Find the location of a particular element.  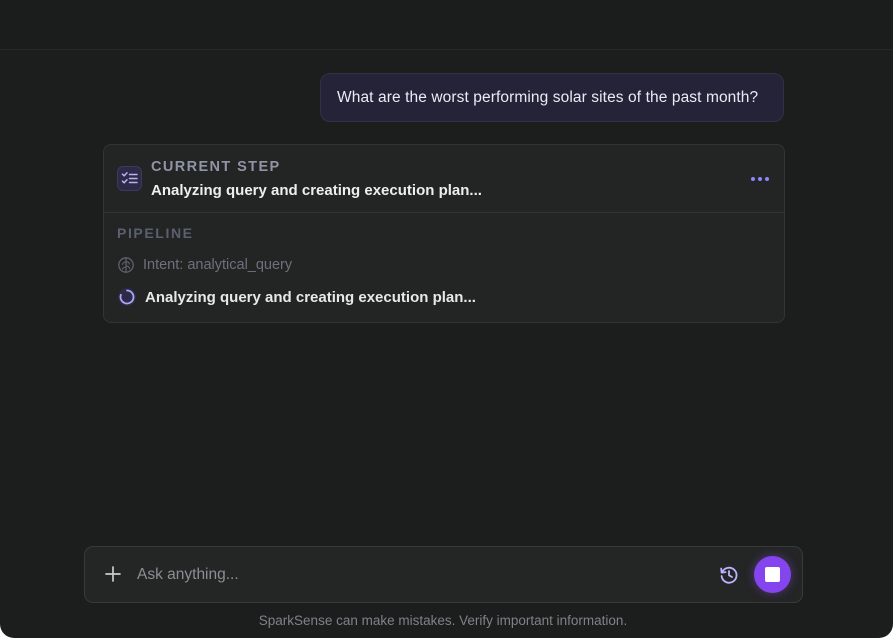

message-composer is located at coordinates (443, 574).